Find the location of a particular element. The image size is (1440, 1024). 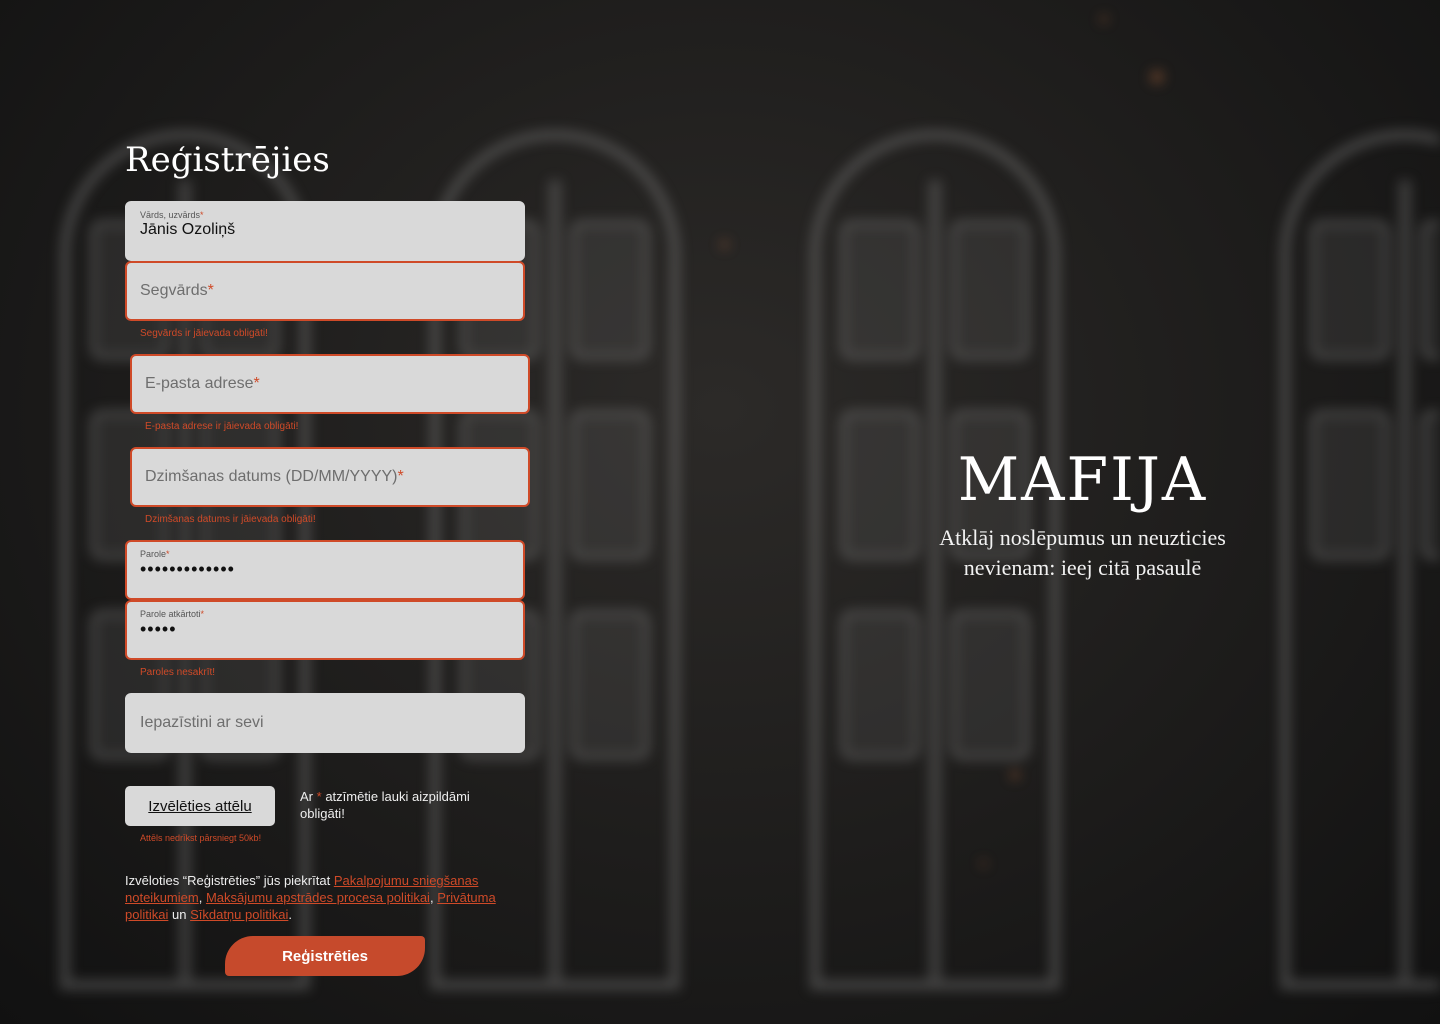

username-placeholder: Segvārds is located at coordinates (174, 290).